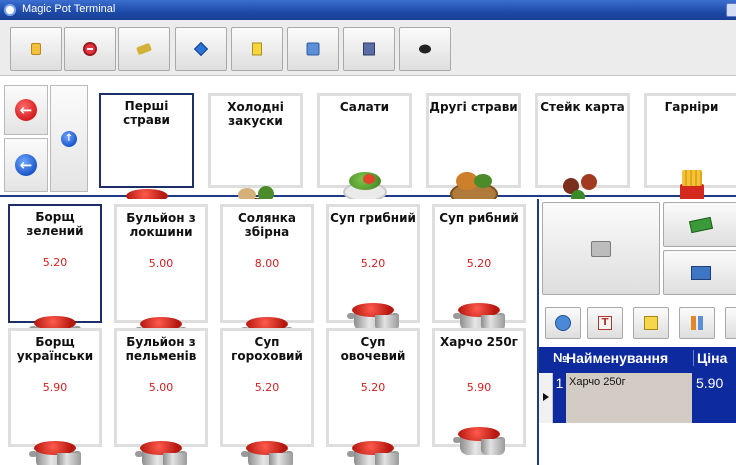  Describe the element at coordinates (55, 274) in the screenshot. I see `dish-item: Борщ зелений 5.20` at that location.